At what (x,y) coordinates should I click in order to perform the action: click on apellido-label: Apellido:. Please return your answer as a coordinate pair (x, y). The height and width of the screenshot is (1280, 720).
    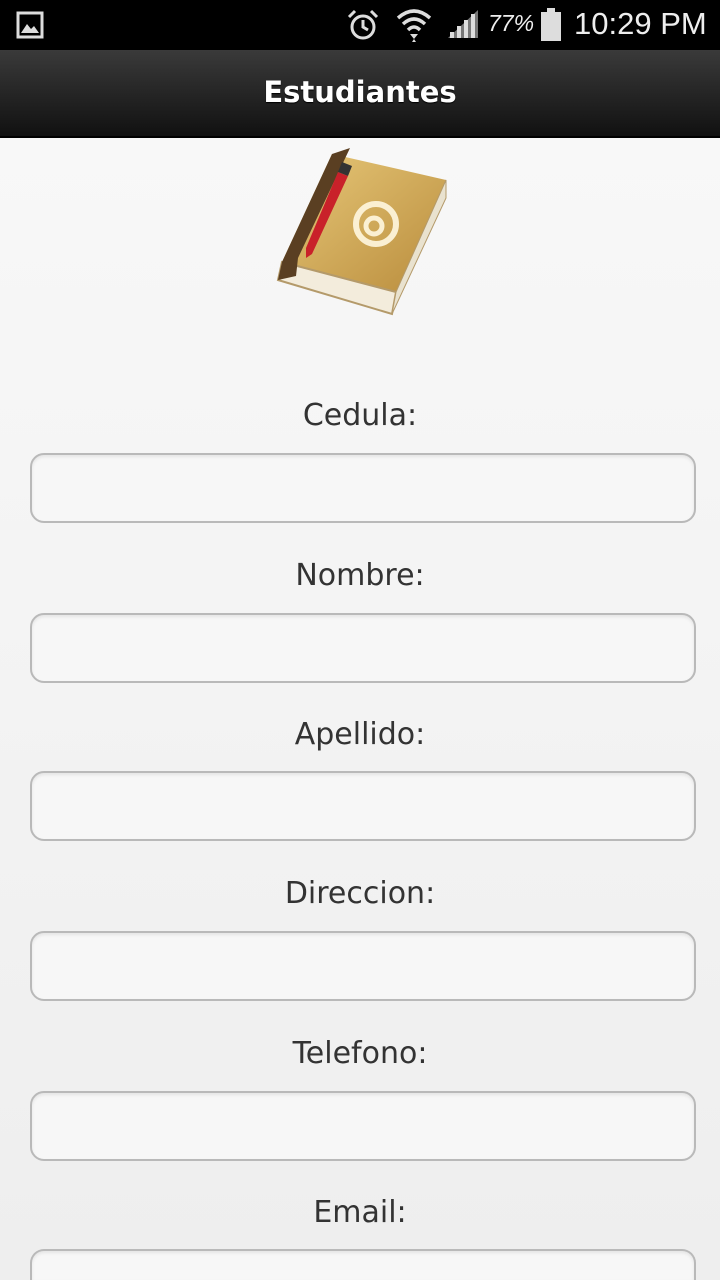
    Looking at the image, I should click on (360, 734).